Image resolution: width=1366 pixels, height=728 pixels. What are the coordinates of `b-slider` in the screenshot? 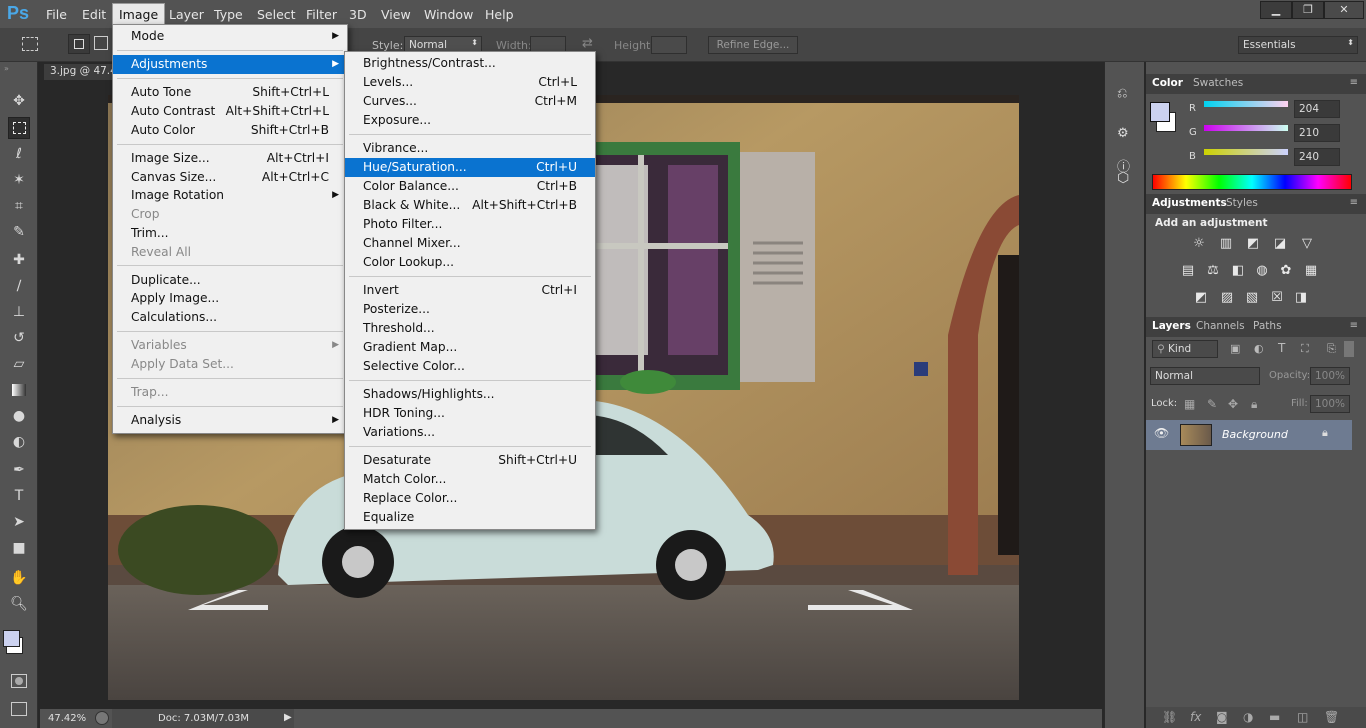 It's located at (1246, 152).